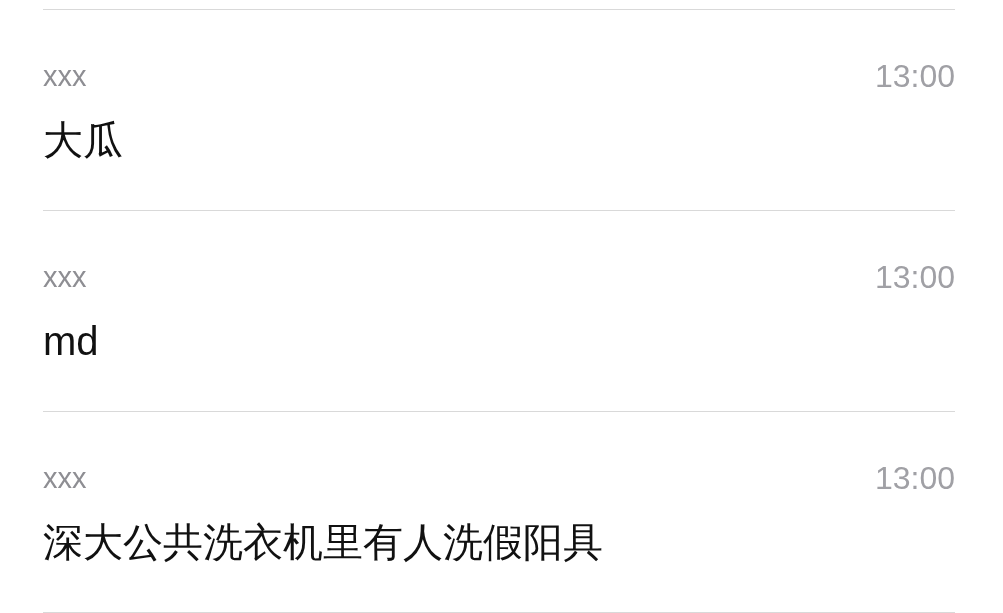 The width and height of the screenshot is (1003, 613). Describe the element at coordinates (323, 542) in the screenshot. I see `message-text: 深大公共洗衣机里有人洗假阳具` at that location.